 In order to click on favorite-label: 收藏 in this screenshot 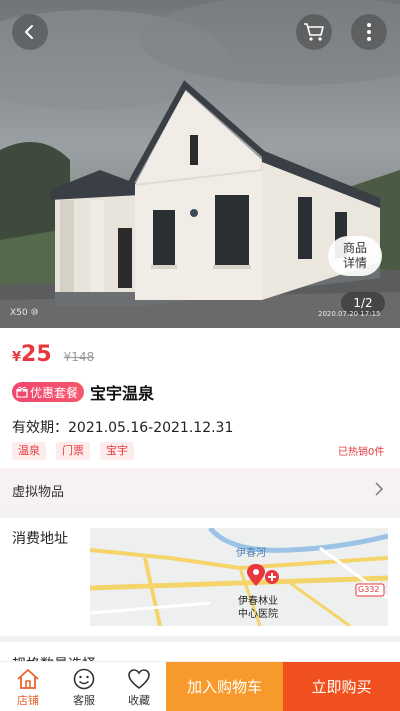, I will do `click(139, 700)`.